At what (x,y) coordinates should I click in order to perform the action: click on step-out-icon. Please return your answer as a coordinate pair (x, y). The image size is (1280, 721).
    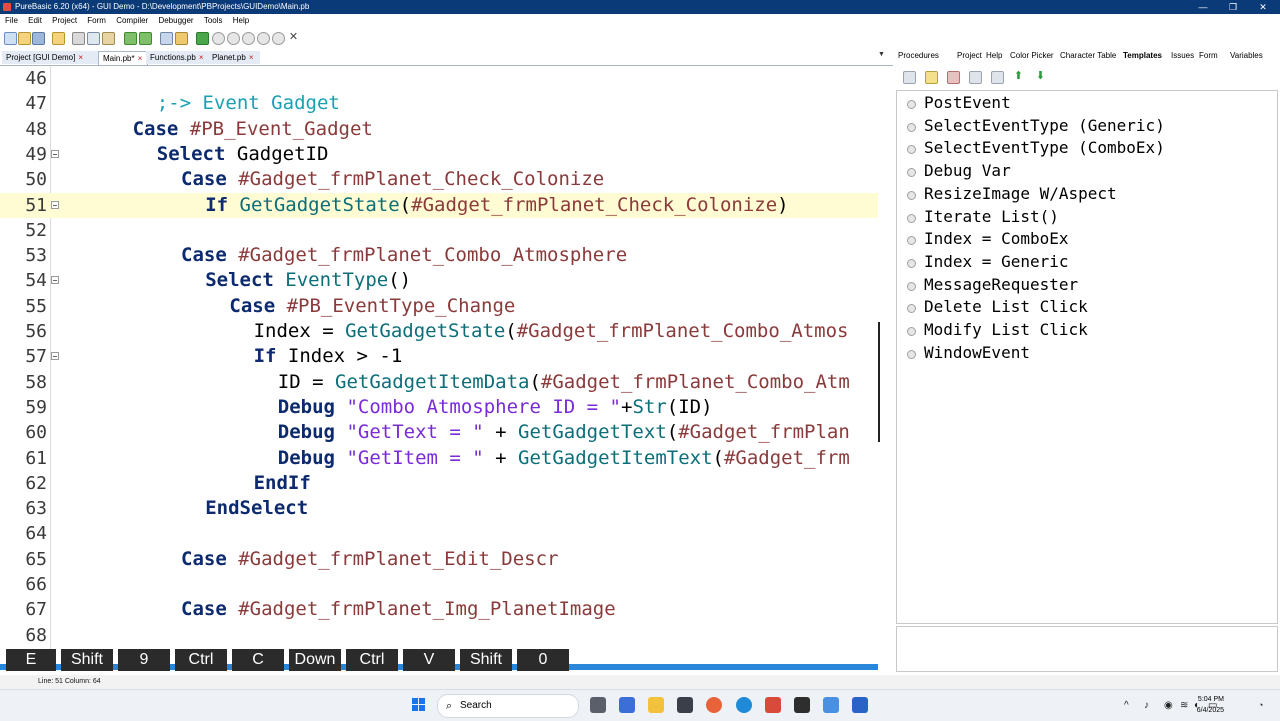
    Looking at the image, I should click on (278, 38).